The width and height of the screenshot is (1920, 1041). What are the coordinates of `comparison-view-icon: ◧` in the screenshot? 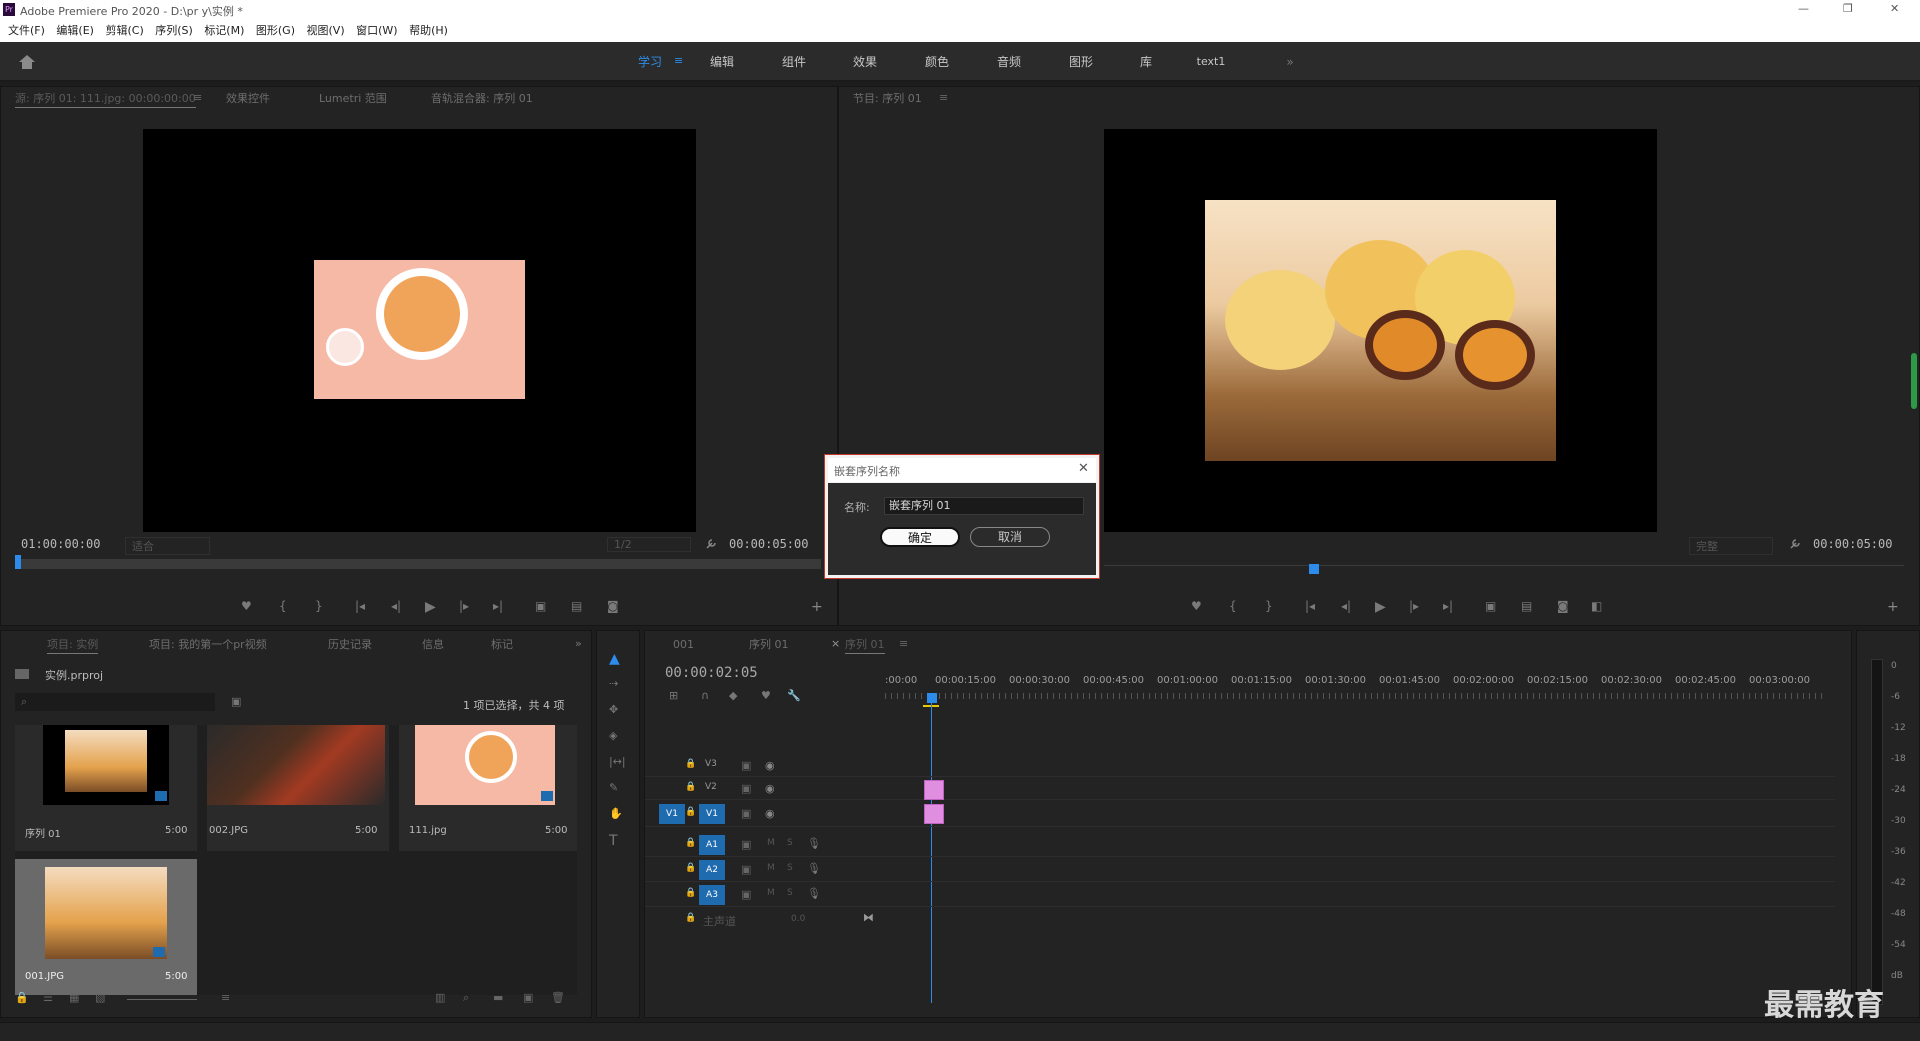 It's located at (1596, 606).